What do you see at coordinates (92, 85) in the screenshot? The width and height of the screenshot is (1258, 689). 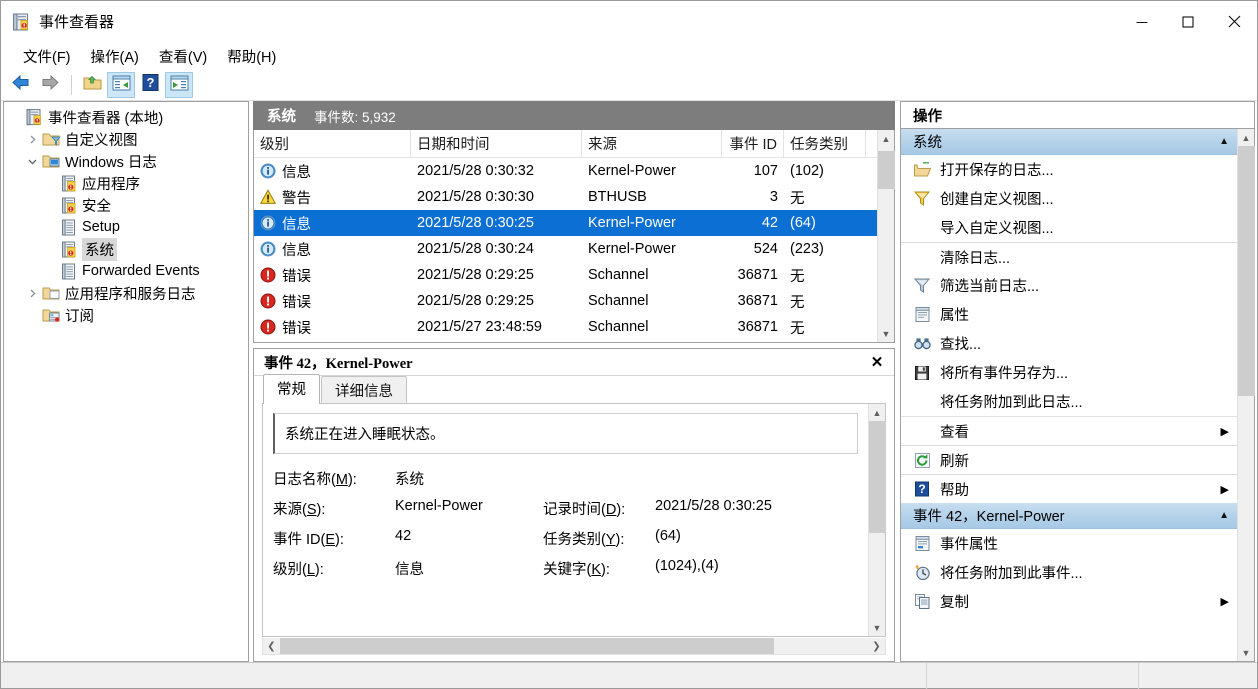 I see `up-folder-button` at bounding box center [92, 85].